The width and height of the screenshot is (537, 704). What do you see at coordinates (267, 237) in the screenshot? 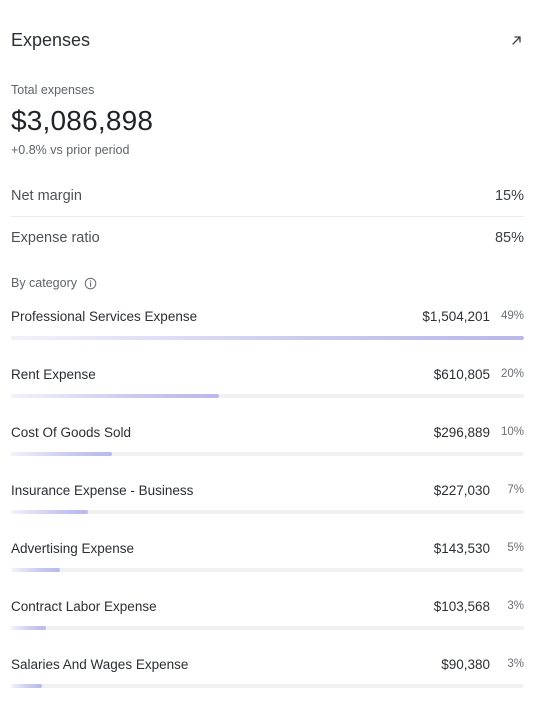
I see `metric-row-expense-ratio: Expense ratio 85%` at bounding box center [267, 237].